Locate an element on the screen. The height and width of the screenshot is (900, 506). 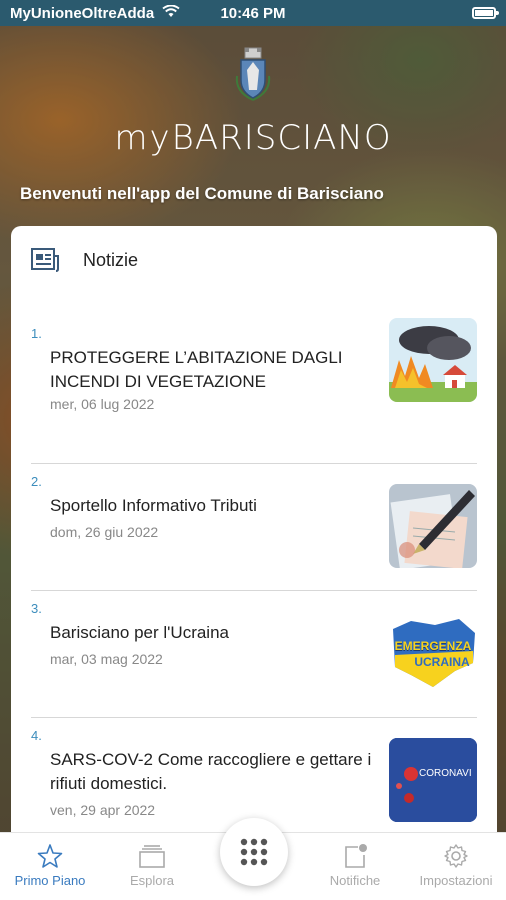
news-number: 1. is located at coordinates (36, 333).